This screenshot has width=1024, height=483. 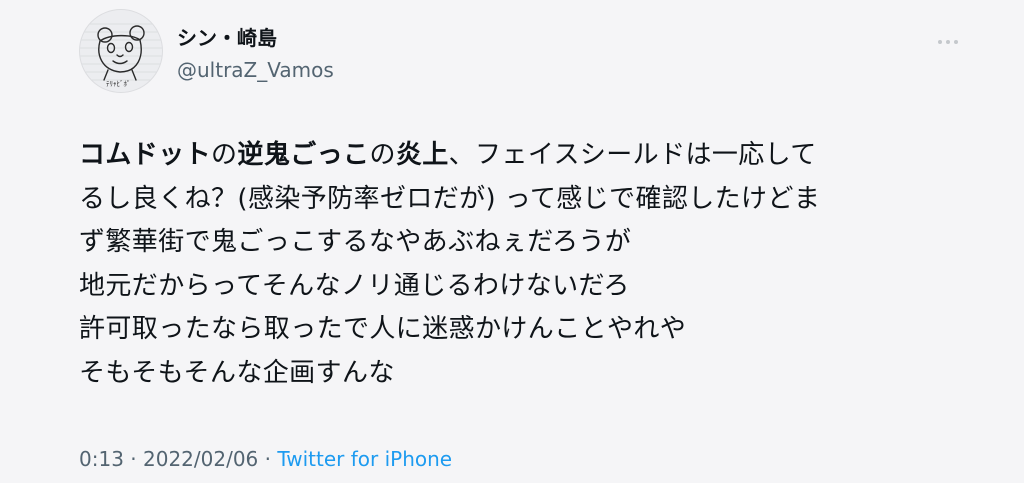 I want to click on tweet-time: 0:13, so click(x=101, y=459).